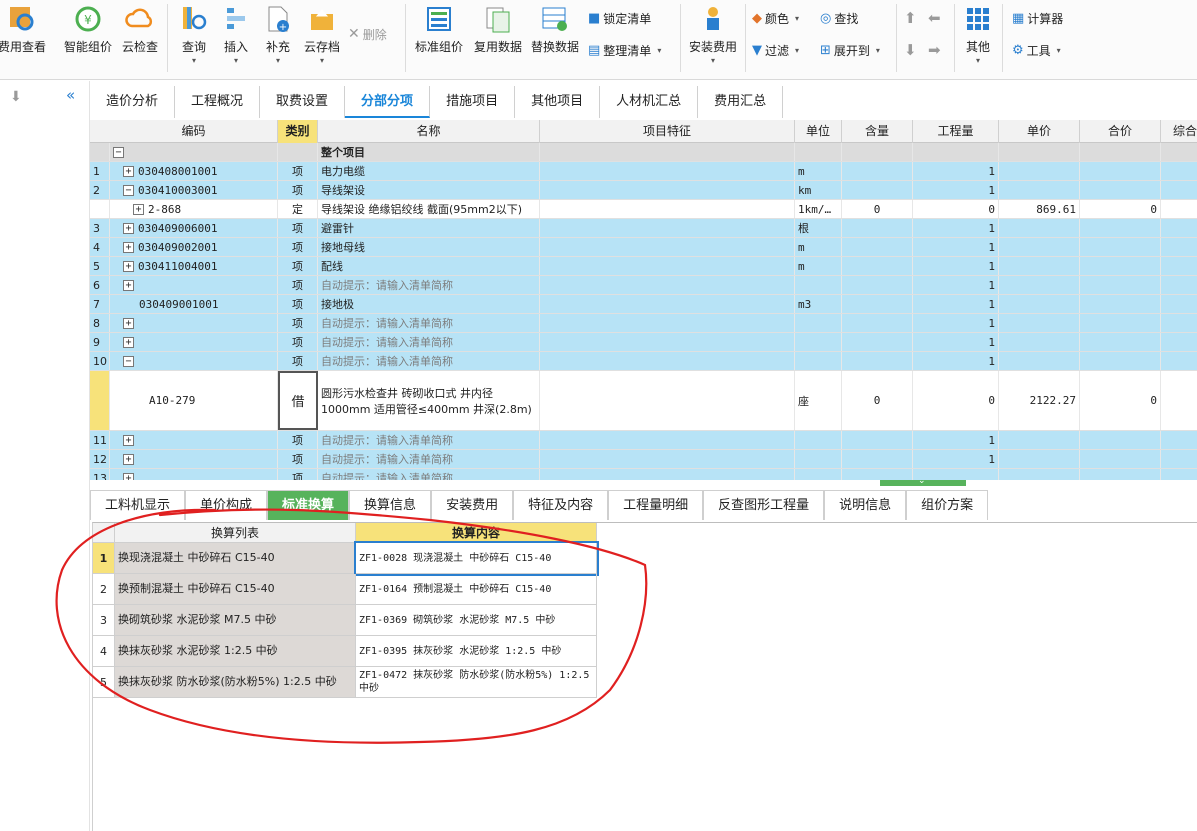  Describe the element at coordinates (194, 190) in the screenshot. I see `cell-code: −030410003001` at that location.